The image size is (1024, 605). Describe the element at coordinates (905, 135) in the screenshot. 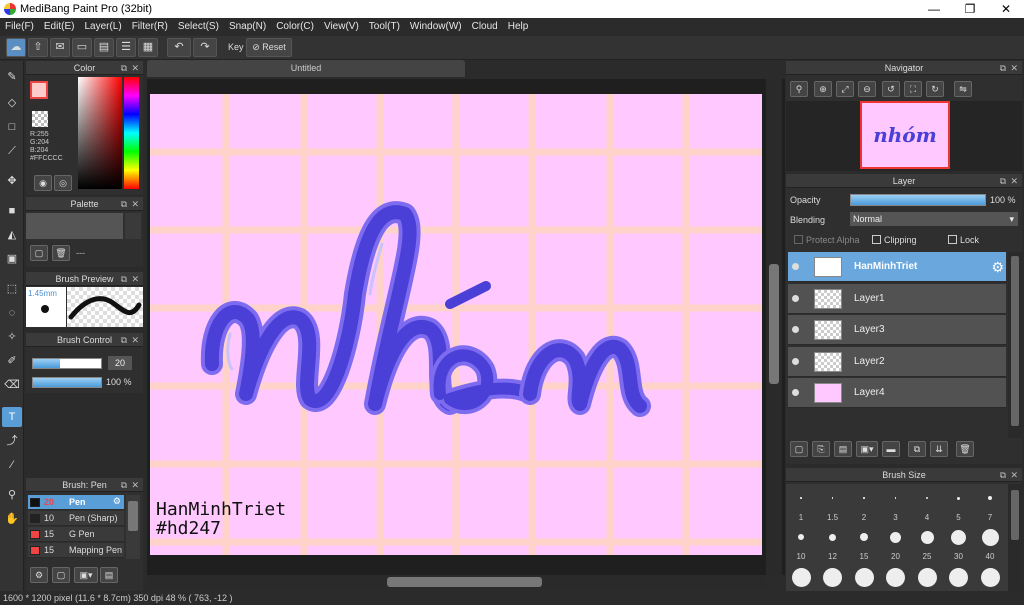

I see `navigator-thumbnail: nhóm` at that location.